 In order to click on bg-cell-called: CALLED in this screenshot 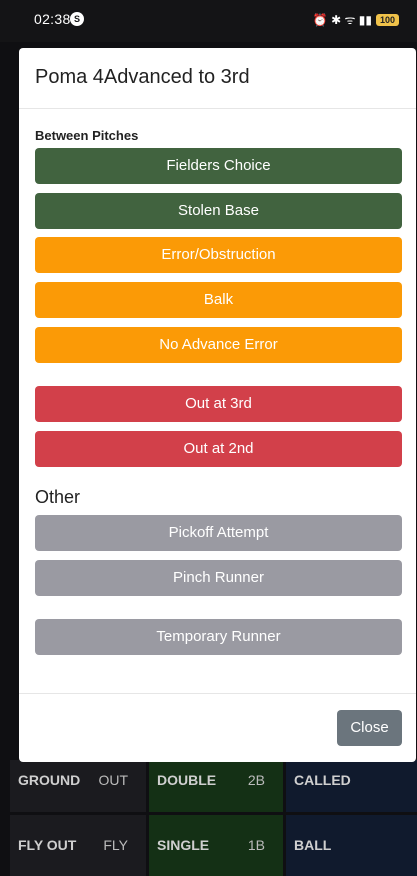, I will do `click(351, 786)`.